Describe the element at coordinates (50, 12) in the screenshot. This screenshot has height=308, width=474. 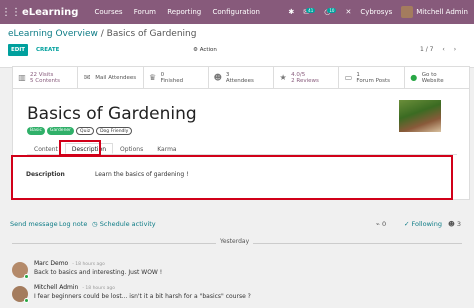
I see `app-name: eLearning` at that location.